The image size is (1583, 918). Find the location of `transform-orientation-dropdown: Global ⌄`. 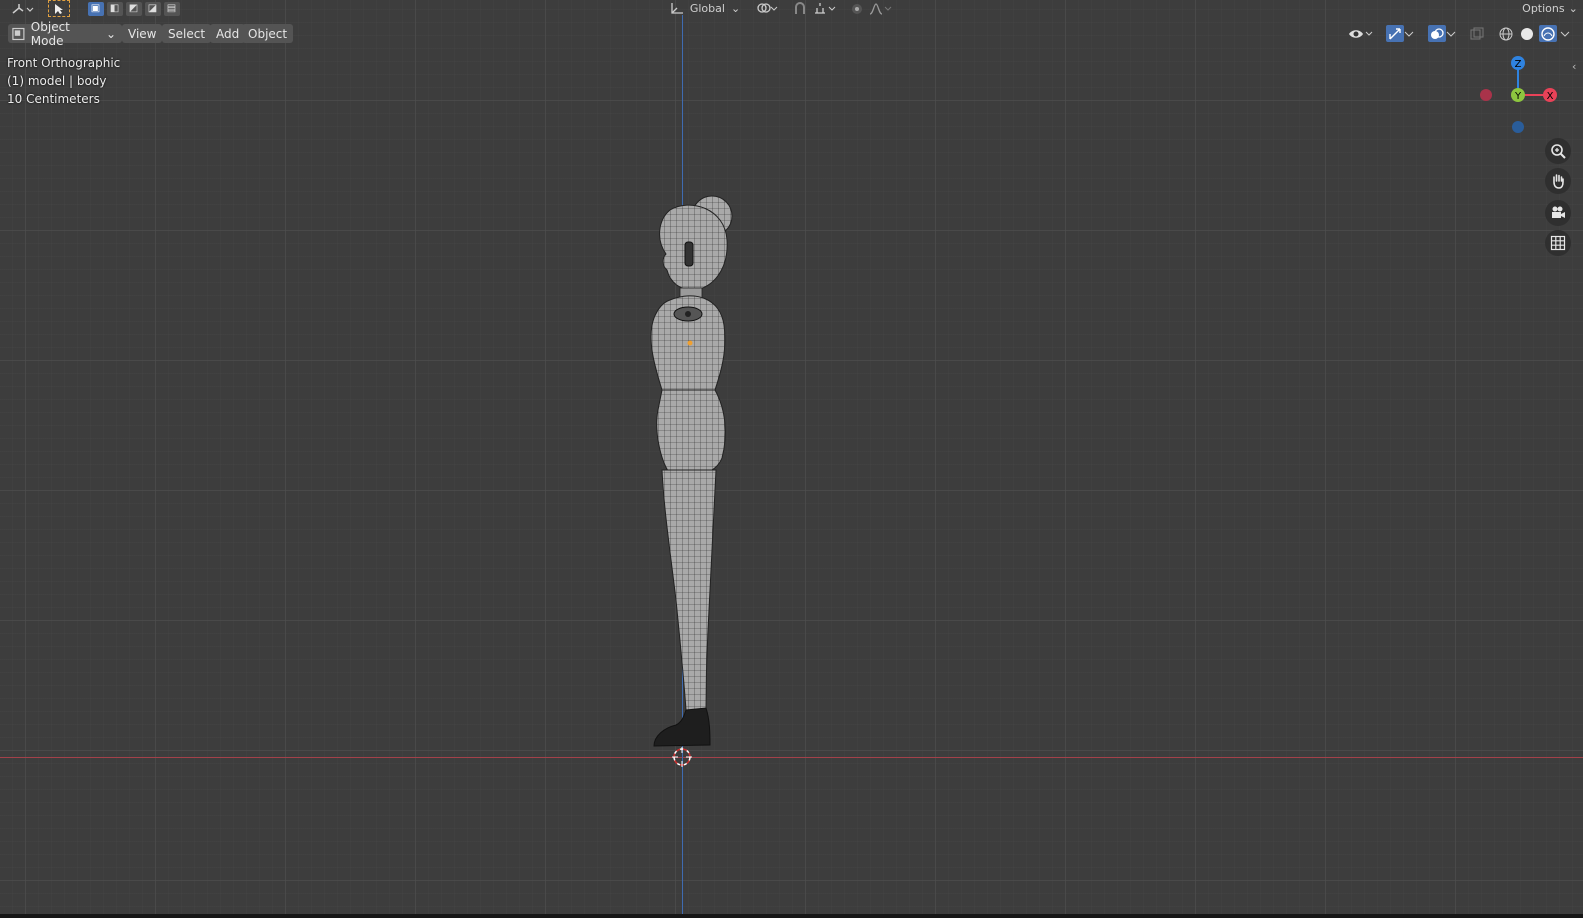

transform-orientation-dropdown: Global ⌄ is located at coordinates (705, 8).